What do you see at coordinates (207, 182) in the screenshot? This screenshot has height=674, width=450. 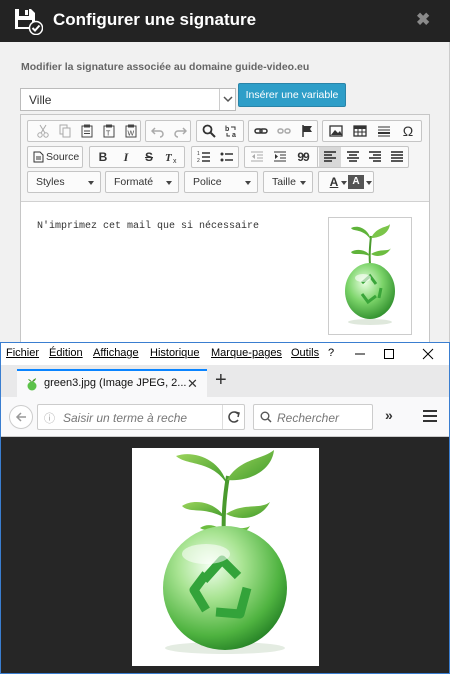 I see `font-label: Police` at bounding box center [207, 182].